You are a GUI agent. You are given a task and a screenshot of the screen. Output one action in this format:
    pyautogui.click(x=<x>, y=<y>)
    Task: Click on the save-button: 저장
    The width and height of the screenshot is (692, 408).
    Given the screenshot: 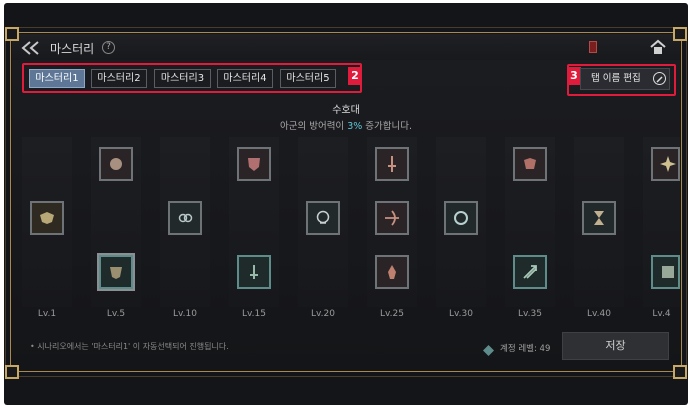 What is the action you would take?
    pyautogui.click(x=615, y=346)
    